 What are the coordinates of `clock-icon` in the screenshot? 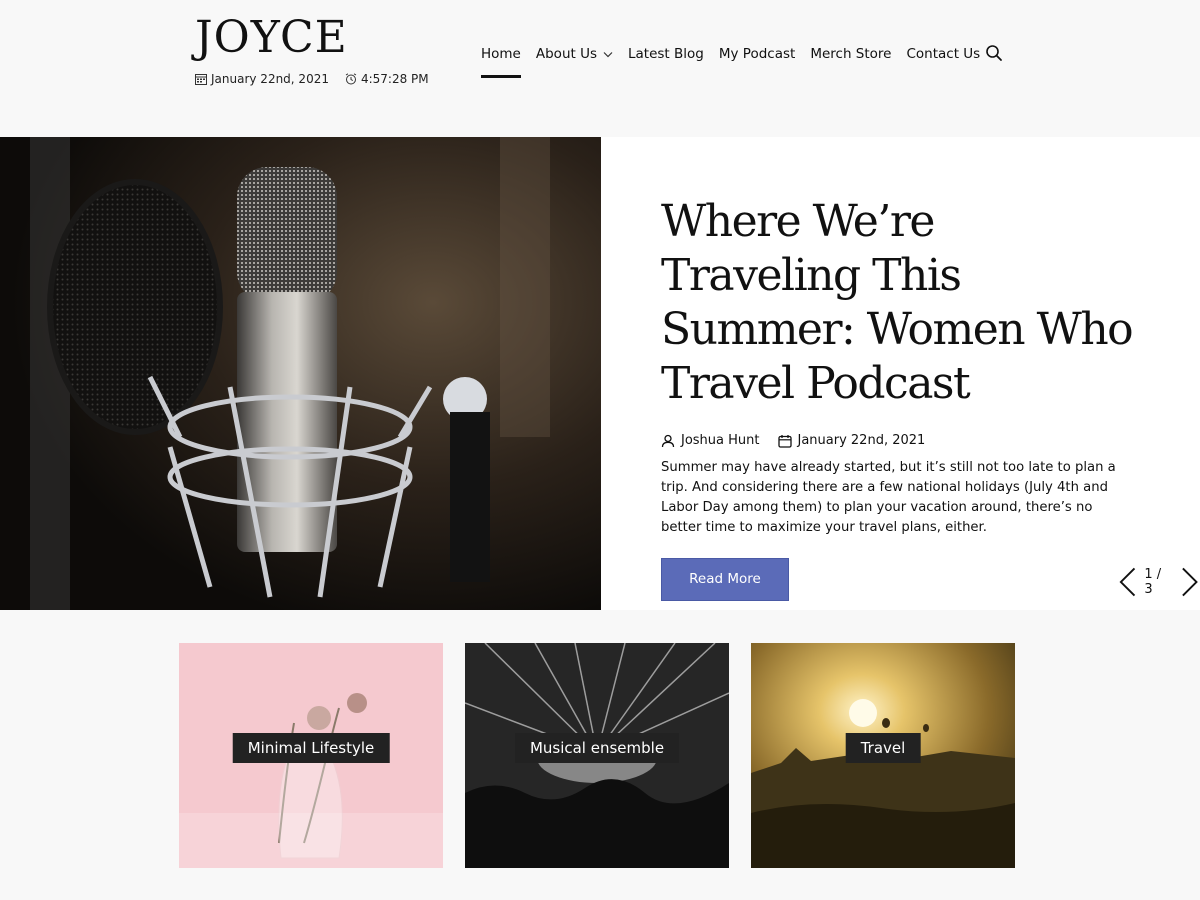 It's located at (351, 79).